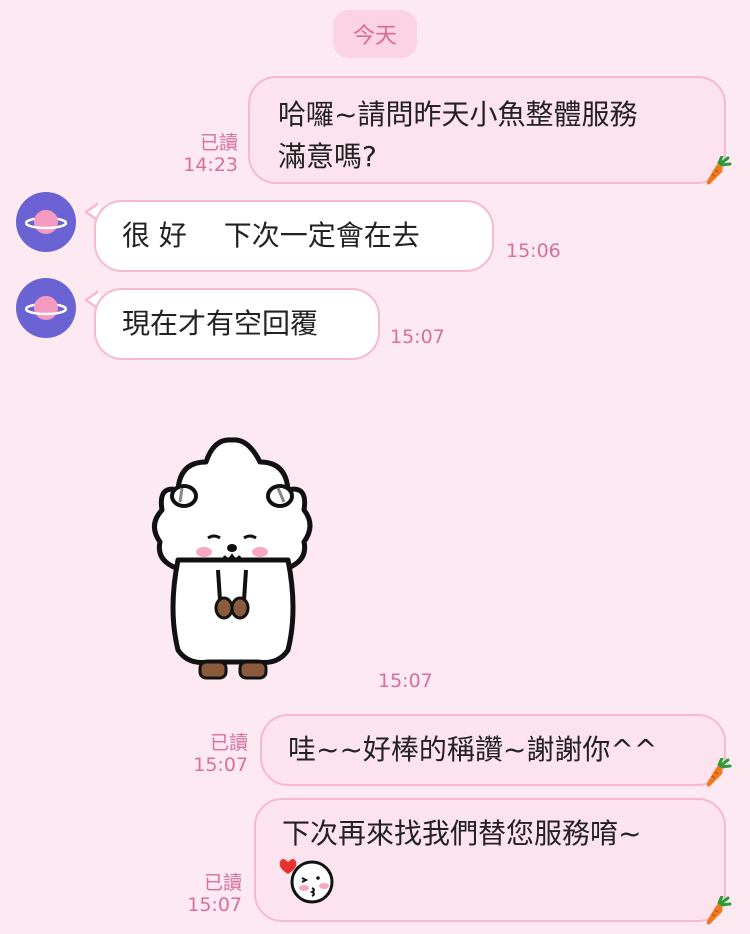 Image resolution: width=750 pixels, height=934 pixels. What do you see at coordinates (533, 251) in the screenshot?
I see `message-time: 15:06` at bounding box center [533, 251].